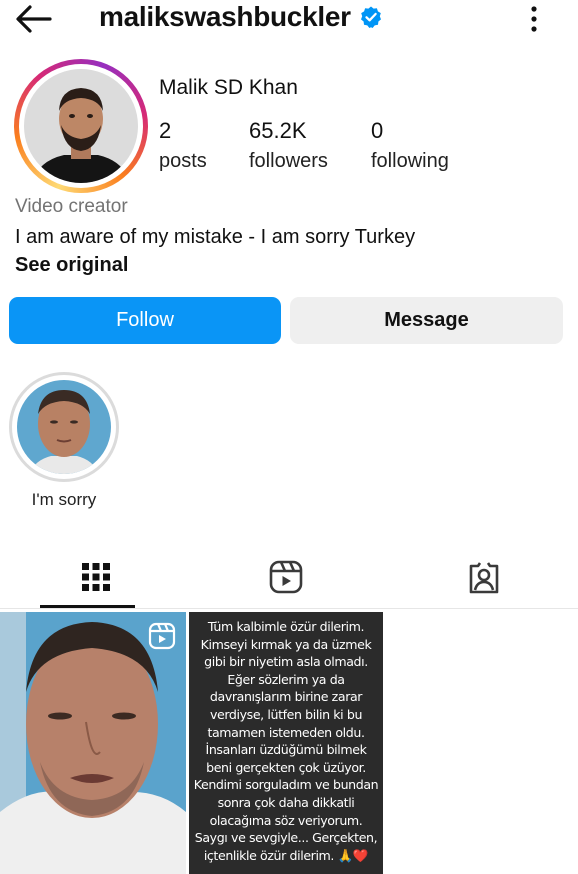 This screenshot has width=578, height=874. What do you see at coordinates (288, 161) in the screenshot?
I see `followers-label: followers` at bounding box center [288, 161].